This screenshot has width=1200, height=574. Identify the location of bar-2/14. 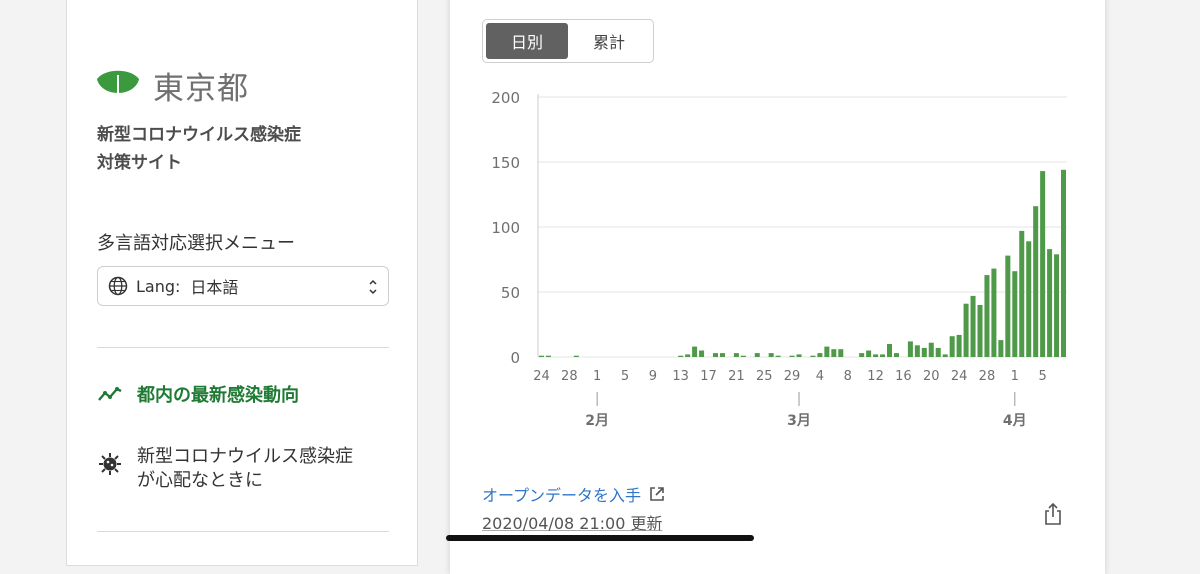
(688, 355).